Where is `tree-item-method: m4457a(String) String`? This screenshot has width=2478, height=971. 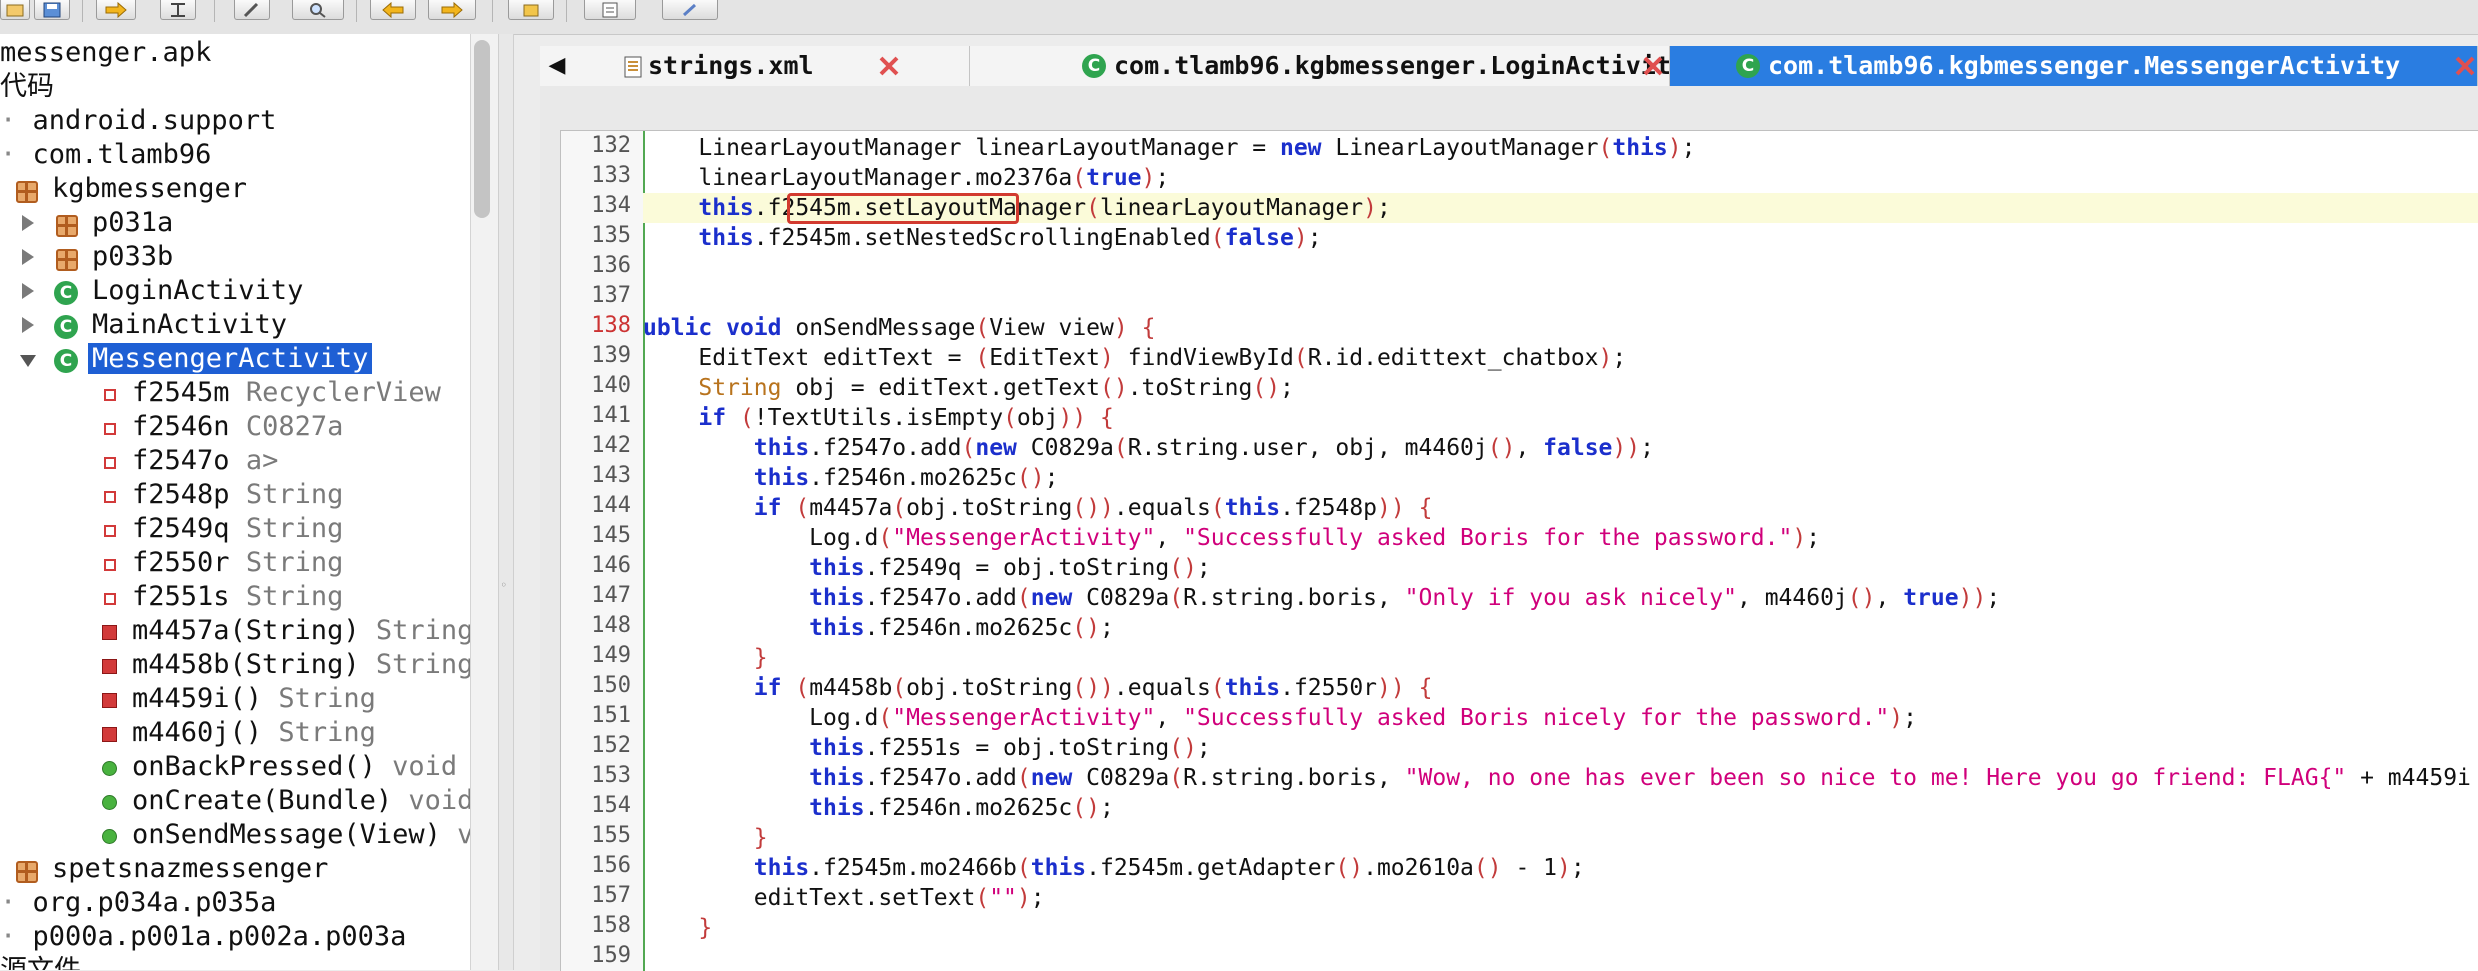
tree-item-method: m4457a(String) String is located at coordinates (301, 631).